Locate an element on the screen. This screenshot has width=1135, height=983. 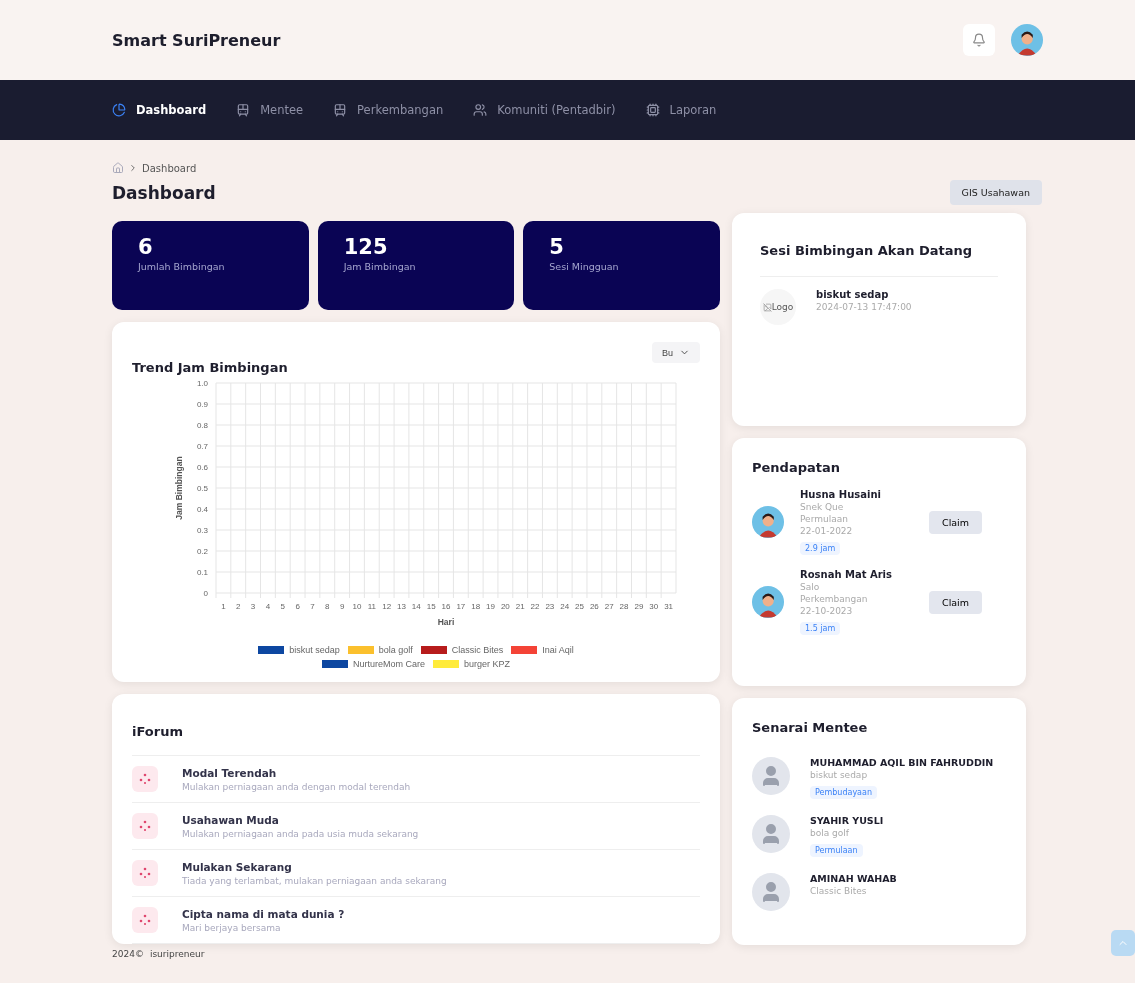
stage-tag: Pembudayaan is located at coordinates (843, 792).